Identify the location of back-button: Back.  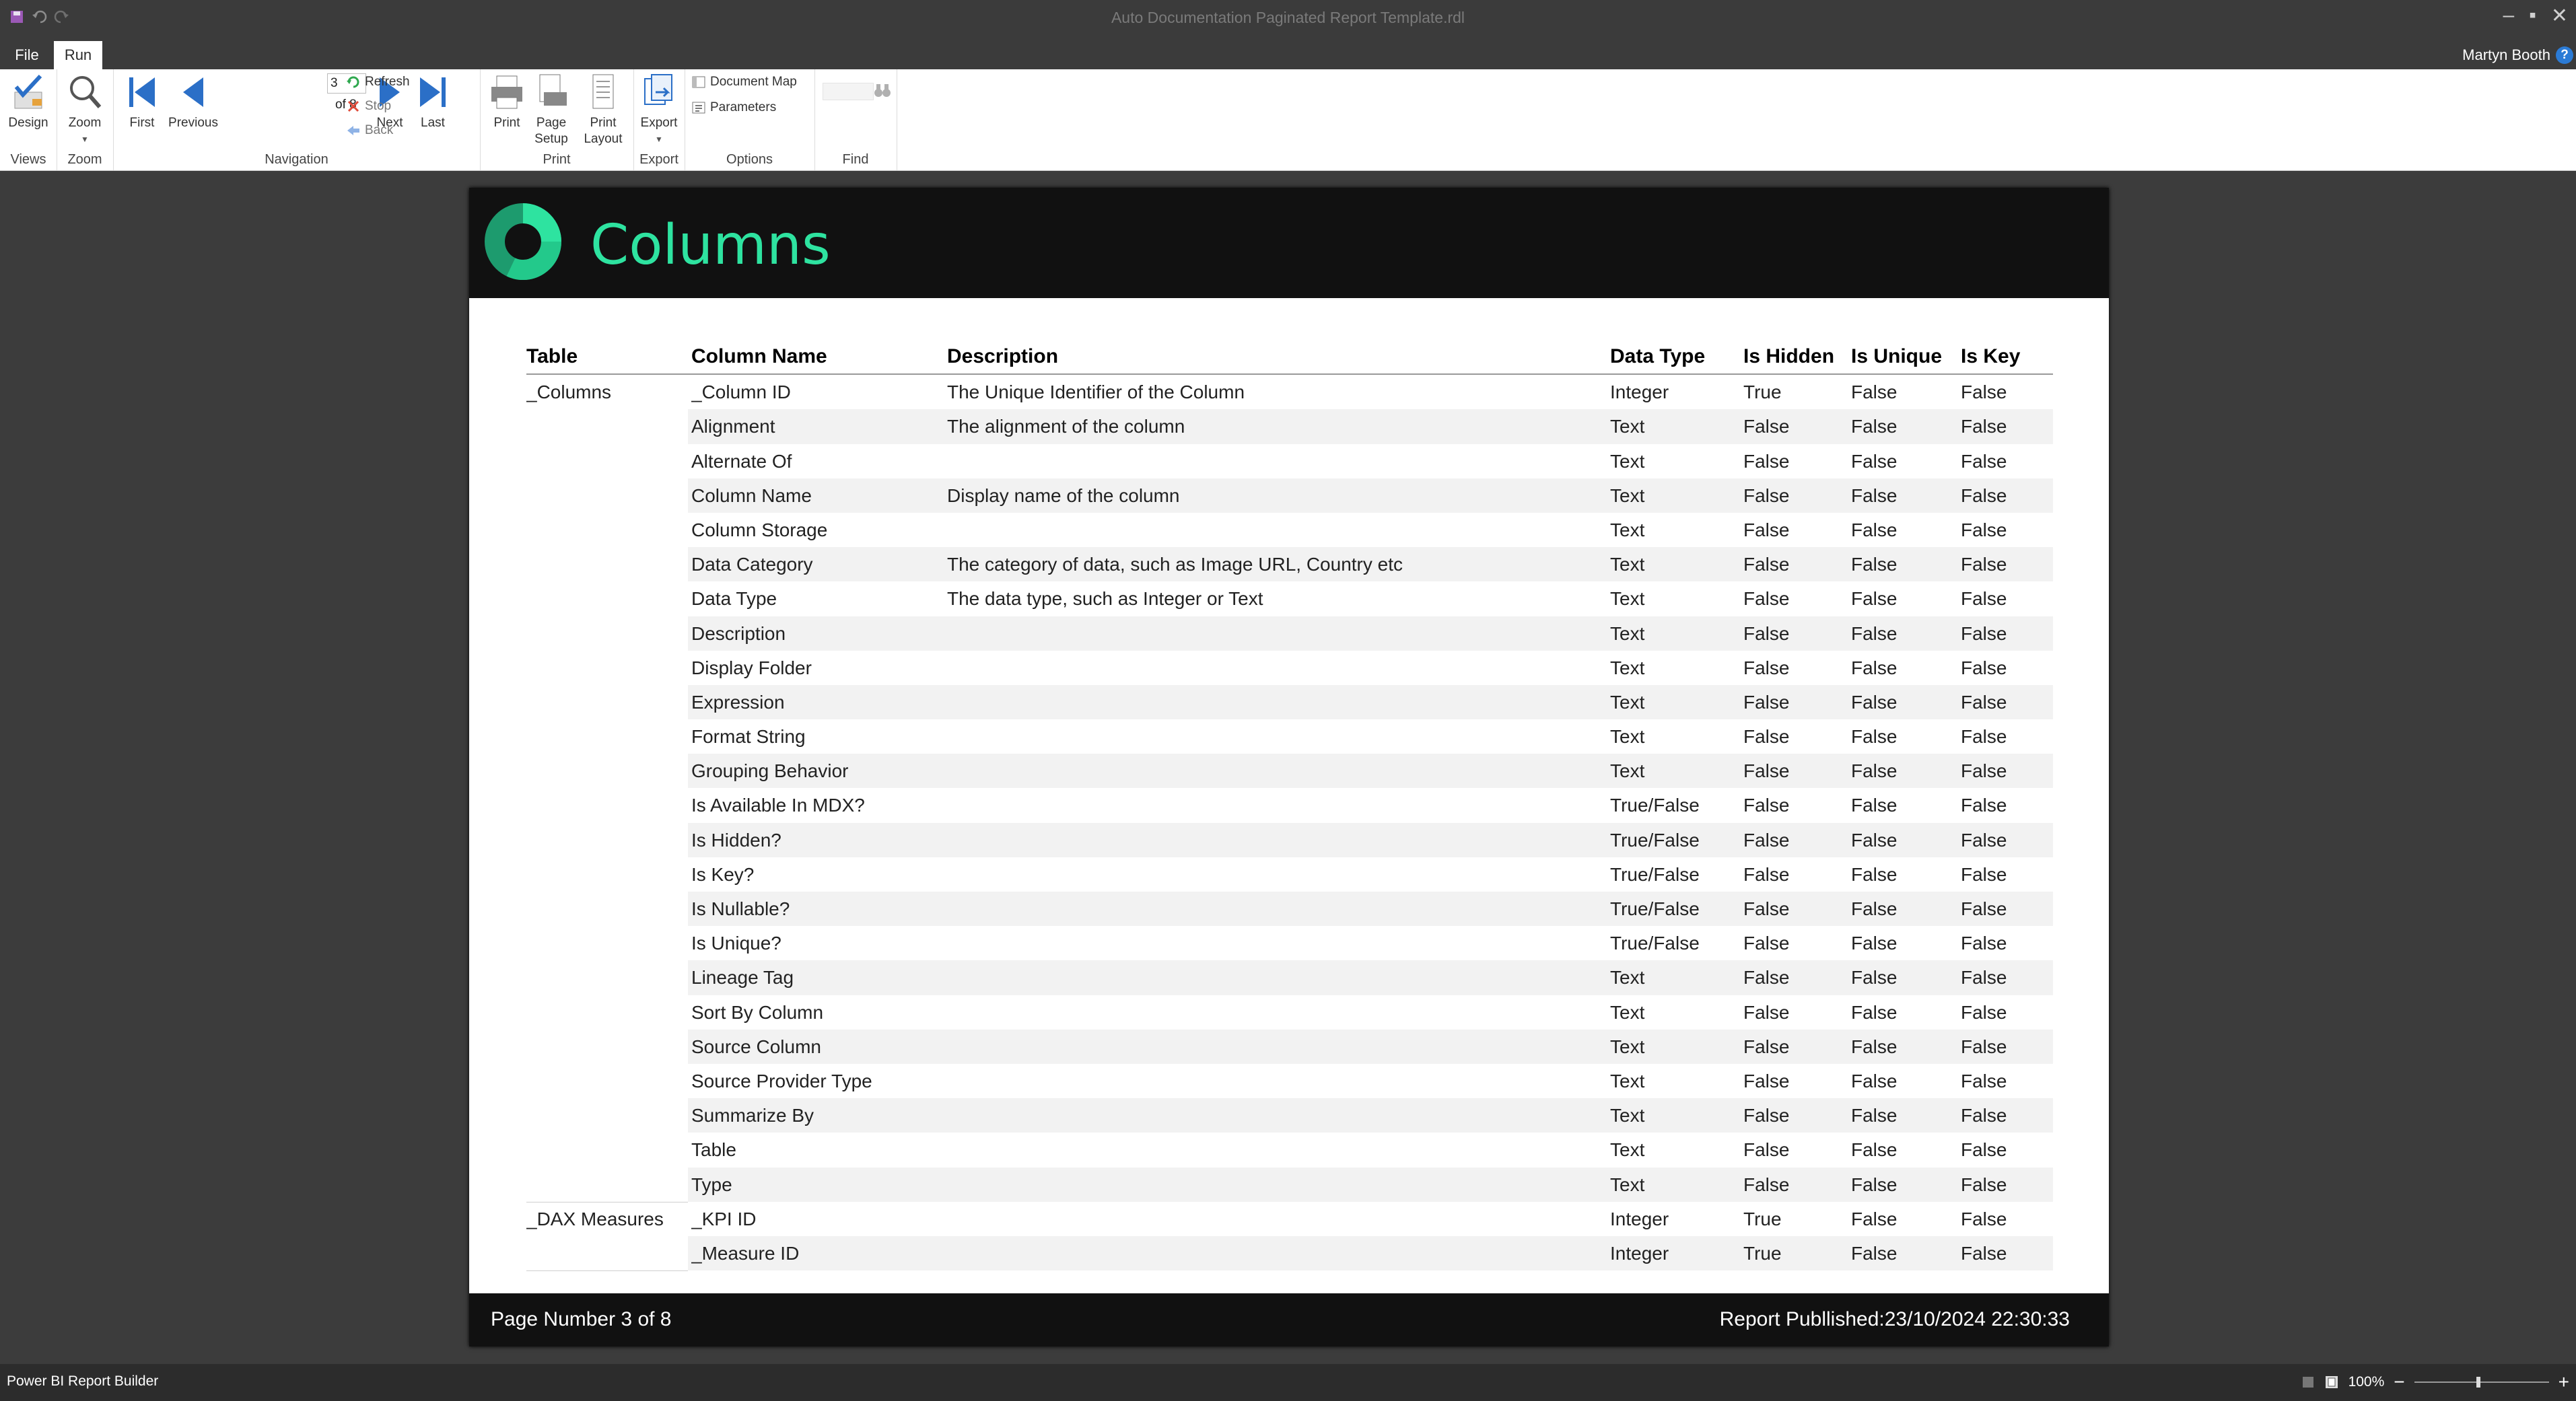
(369, 130).